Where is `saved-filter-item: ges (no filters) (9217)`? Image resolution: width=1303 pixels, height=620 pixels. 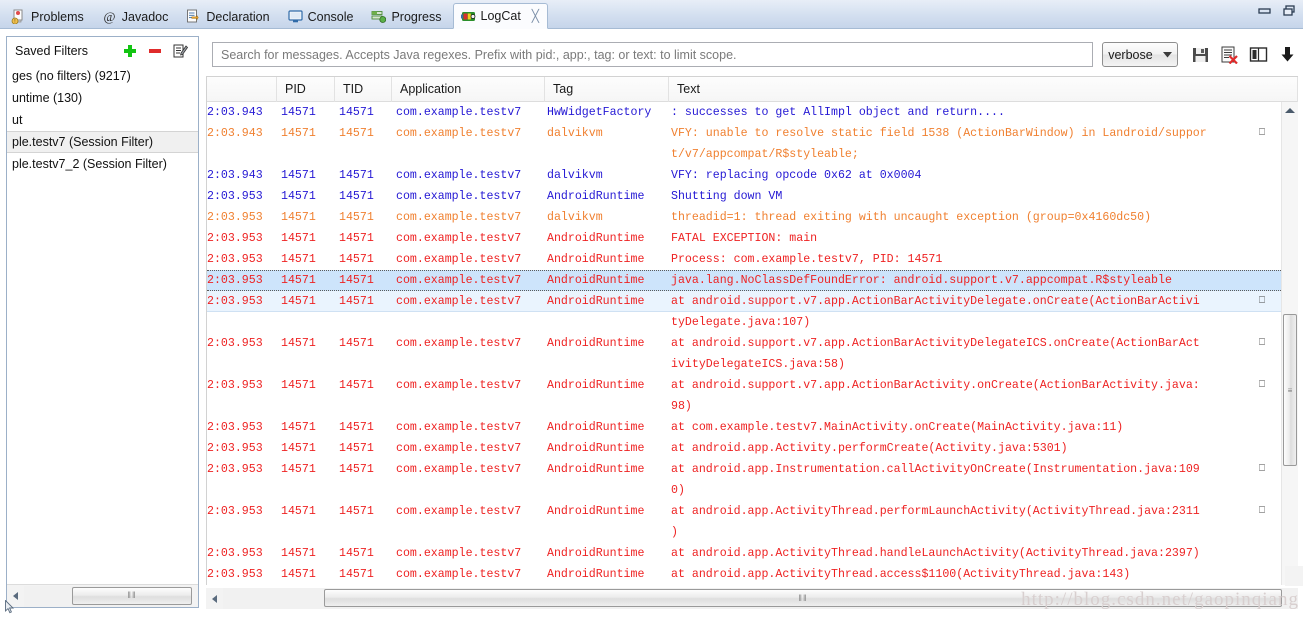 saved-filter-item: ges (no filters) (9217) is located at coordinates (102, 76).